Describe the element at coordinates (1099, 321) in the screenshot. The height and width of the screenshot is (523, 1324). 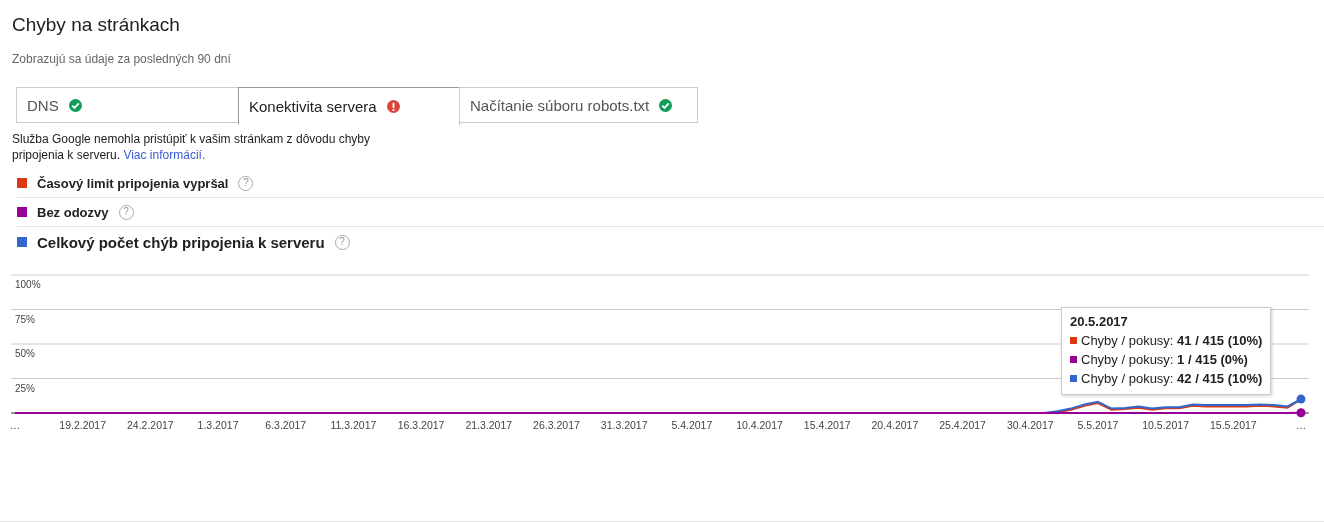
I see `tooltip-date: 20.5.2017` at that location.